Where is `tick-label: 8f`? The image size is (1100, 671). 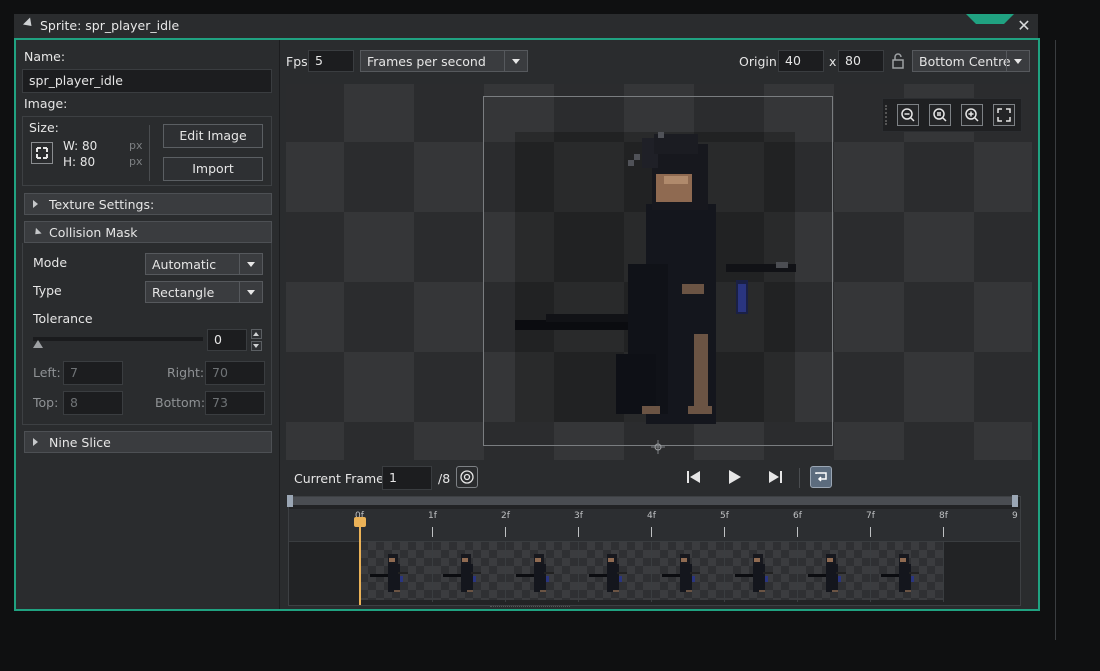 tick-label: 8f is located at coordinates (943, 516).